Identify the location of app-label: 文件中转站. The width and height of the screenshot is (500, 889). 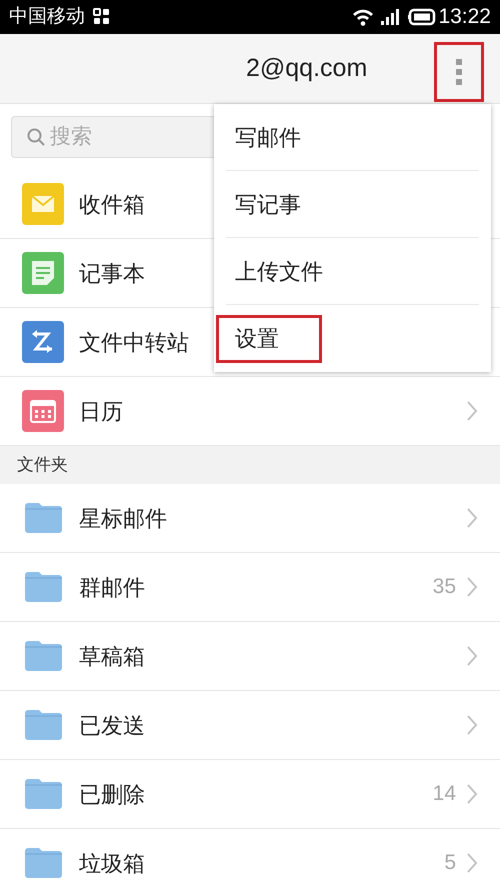
(134, 342).